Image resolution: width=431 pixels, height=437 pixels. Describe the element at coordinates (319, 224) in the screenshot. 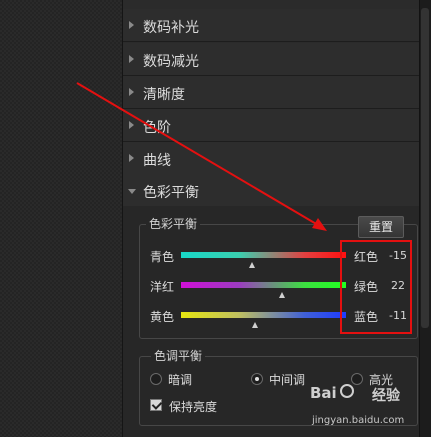

I see `annotation-arrow-head` at that location.